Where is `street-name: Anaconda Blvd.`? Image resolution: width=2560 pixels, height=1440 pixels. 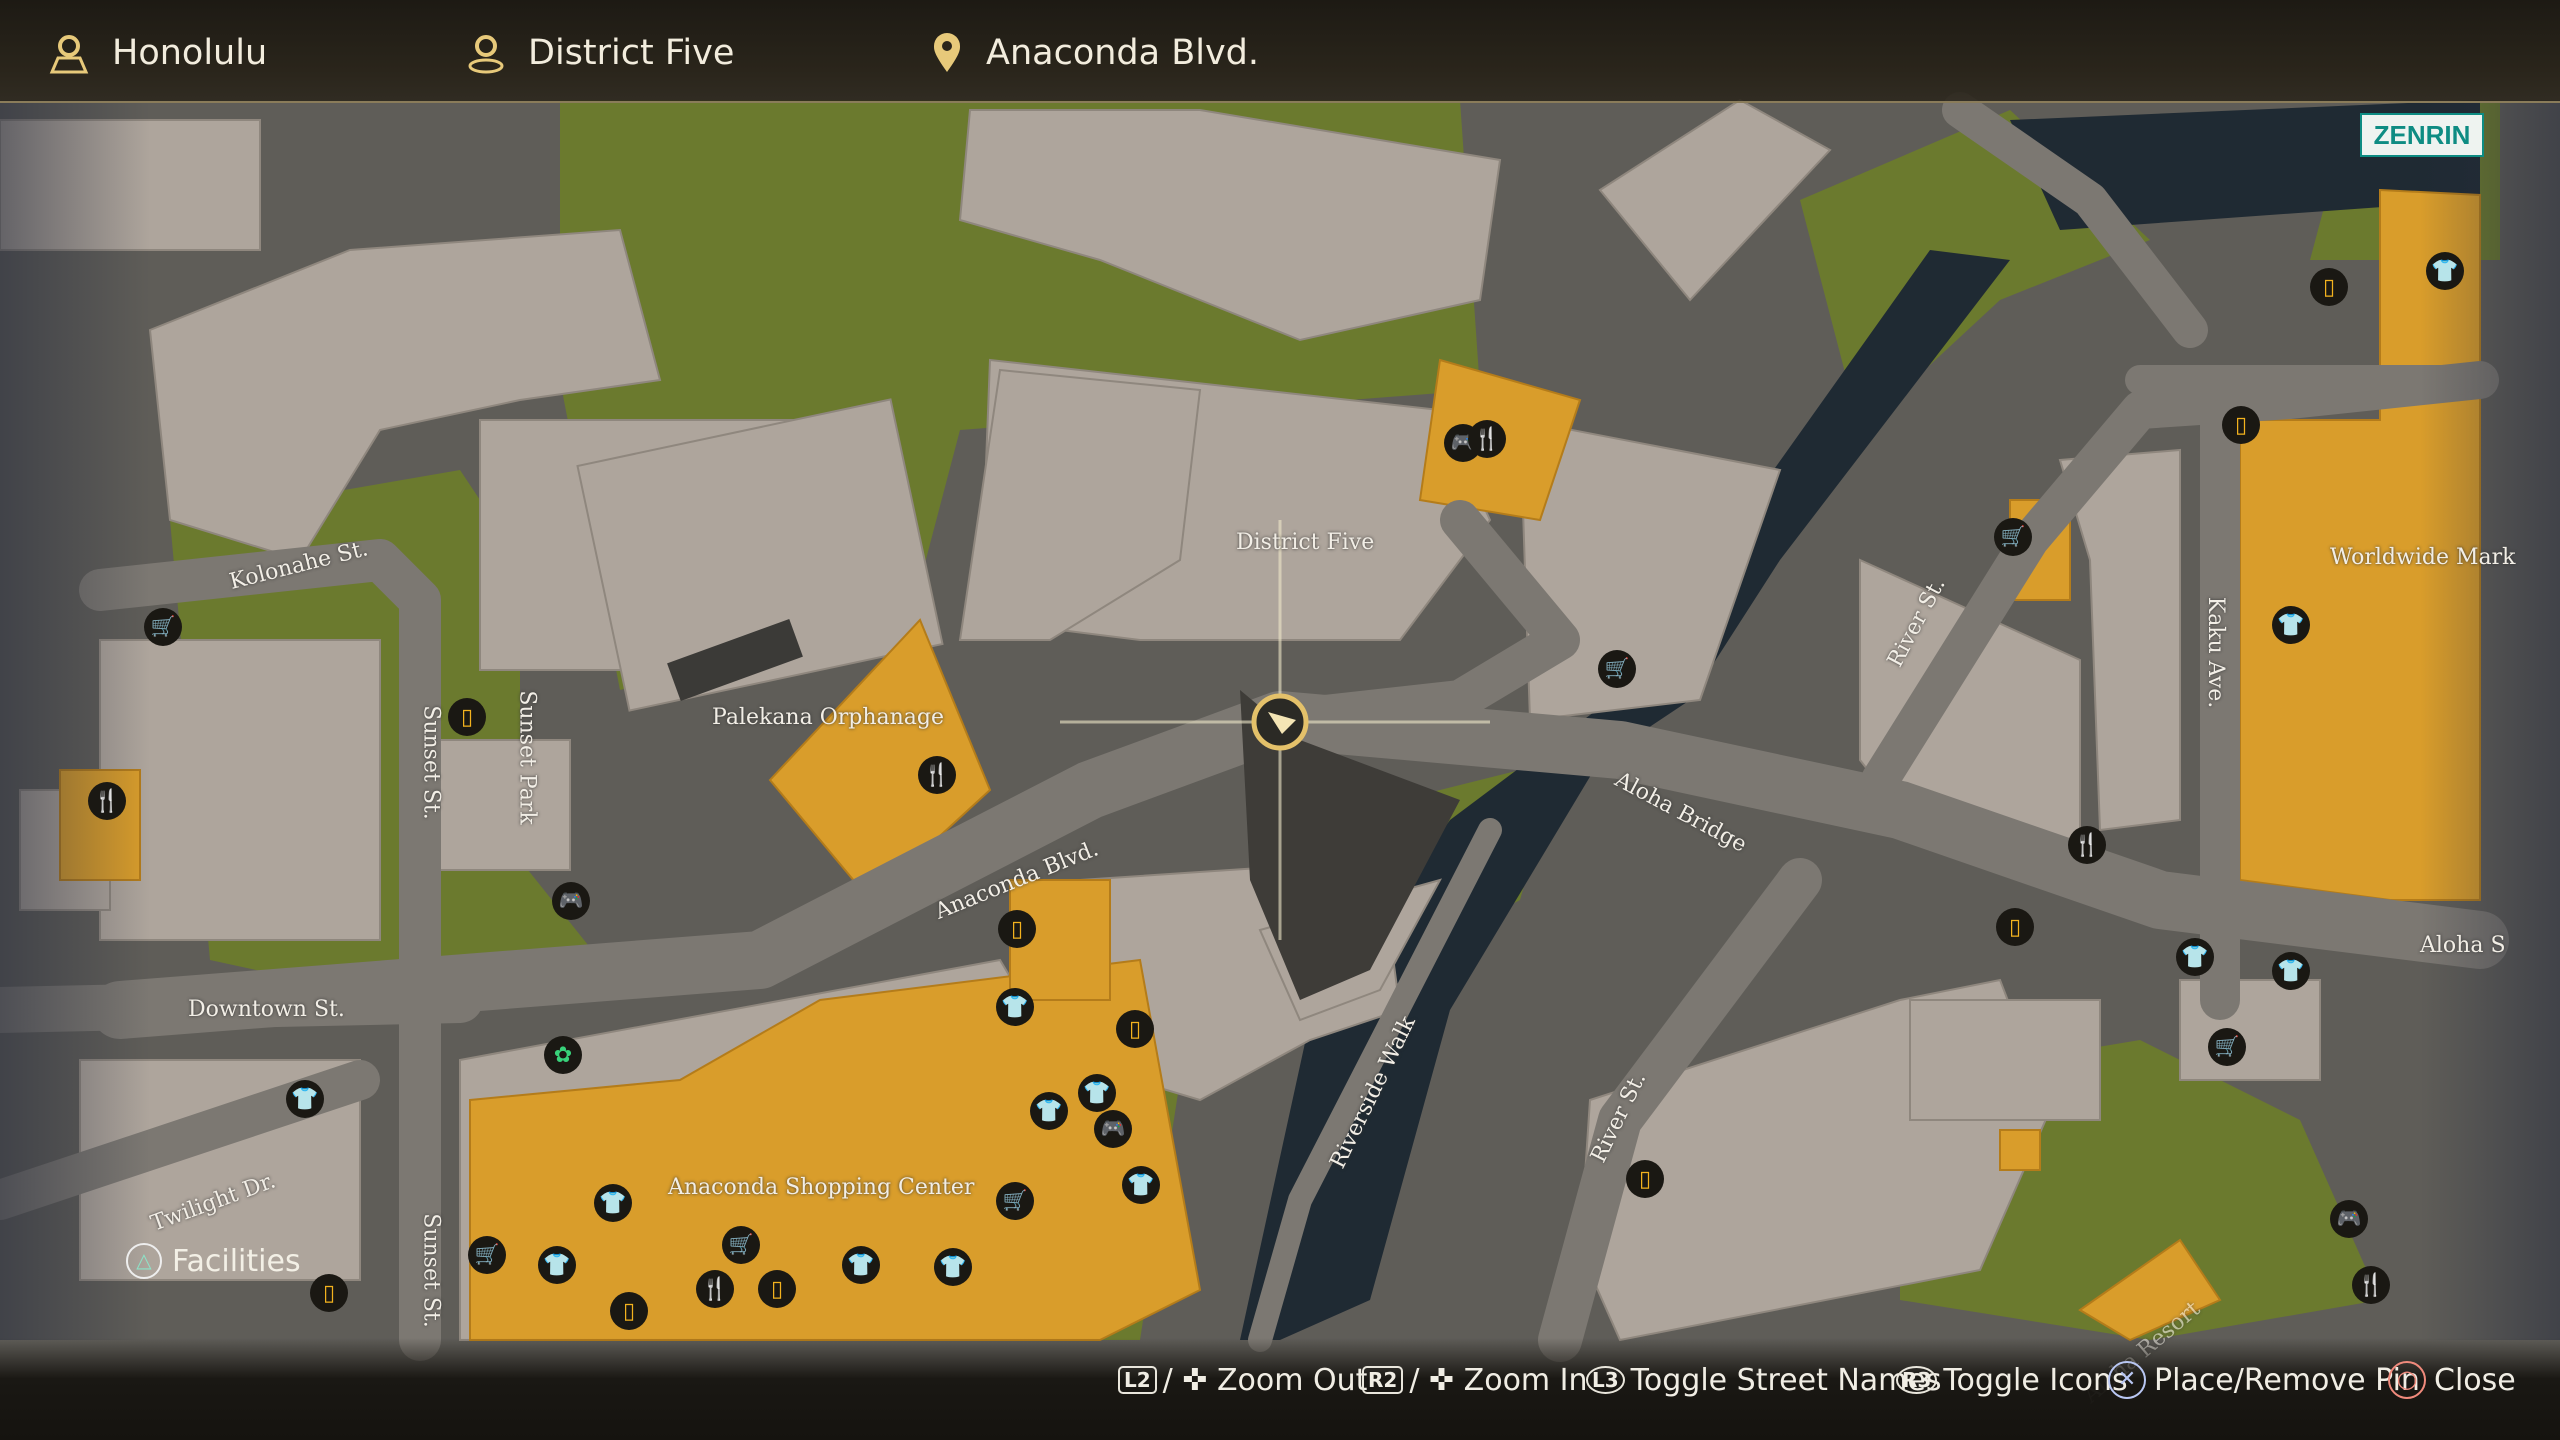 street-name: Anaconda Blvd. is located at coordinates (1122, 53).